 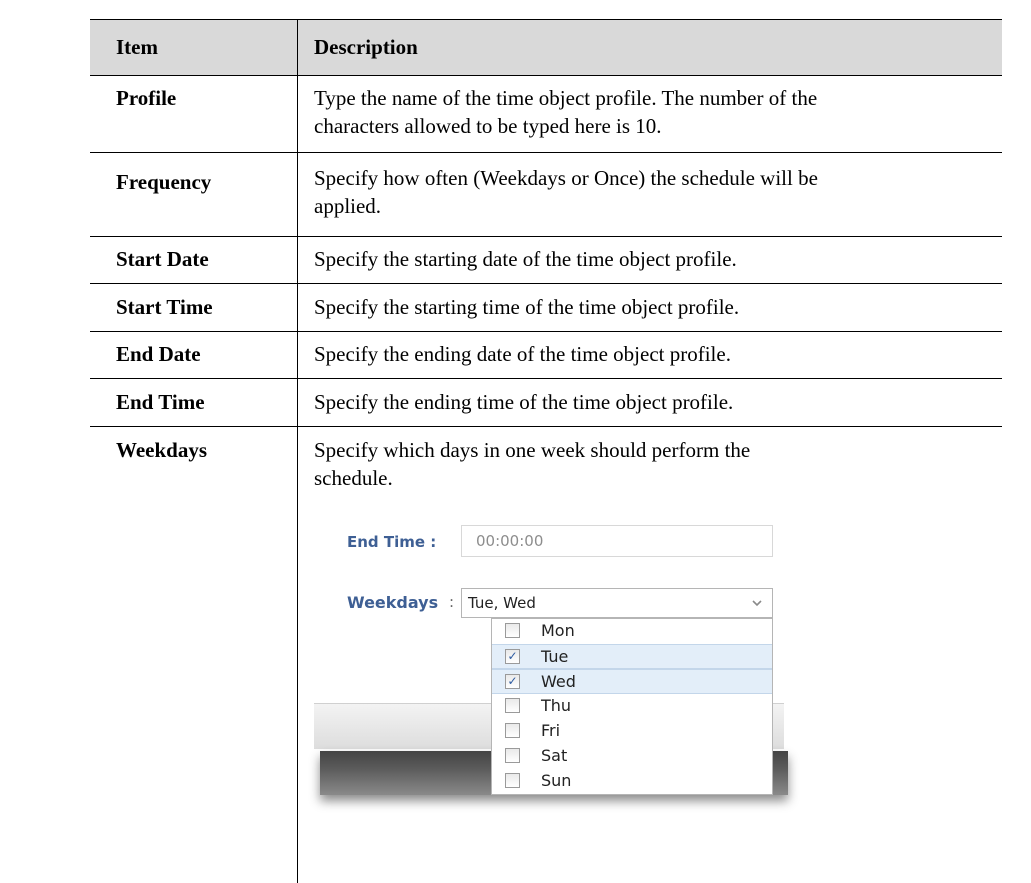 I want to click on row-item-end-date: End Date, so click(x=158, y=354).